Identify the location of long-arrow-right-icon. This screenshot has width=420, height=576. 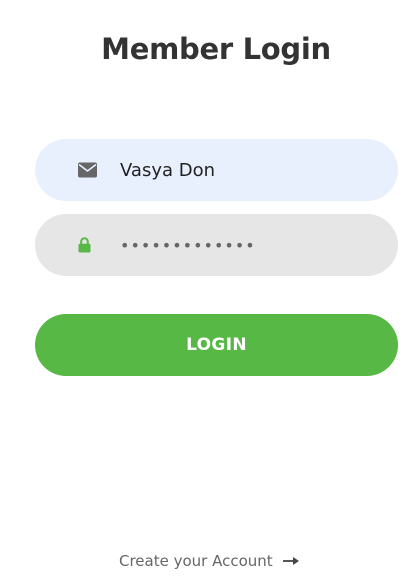
(290, 561).